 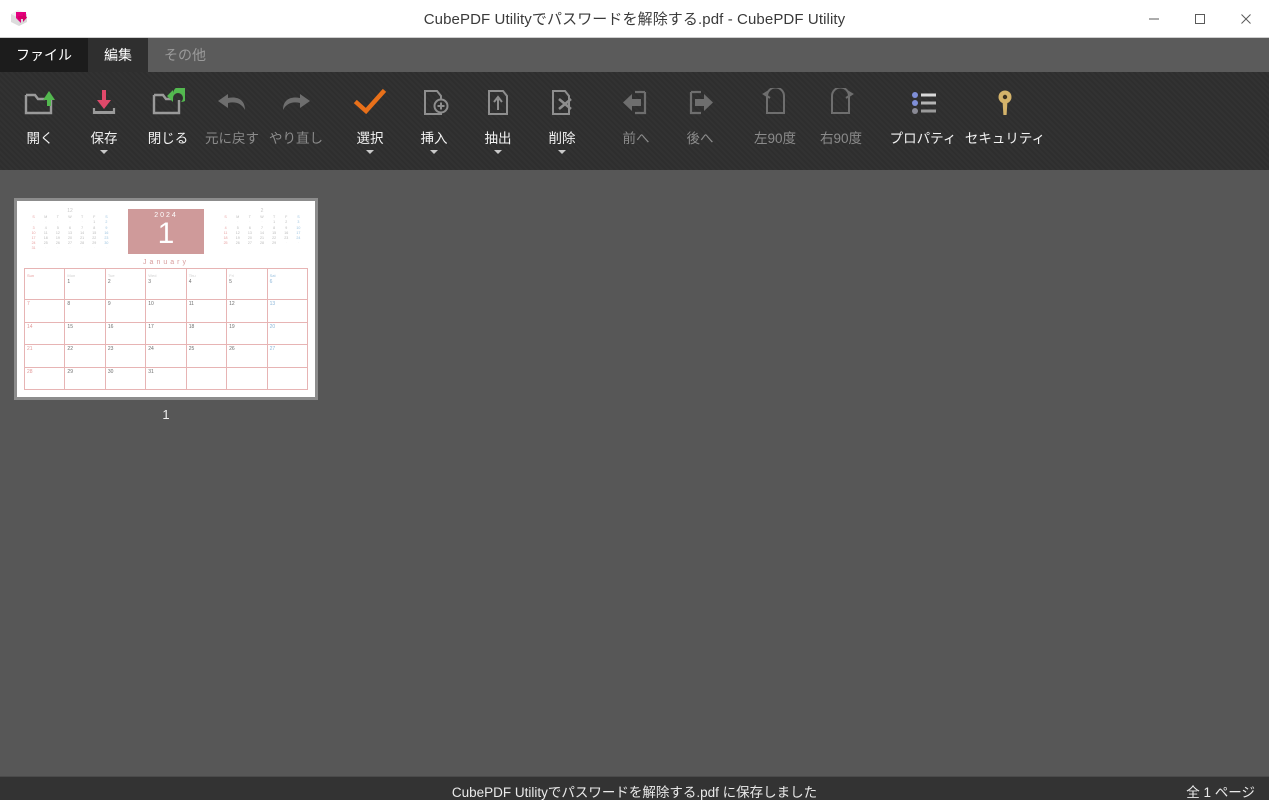 I want to click on toolbar-button-insert: 挿入, so click(x=434, y=118).